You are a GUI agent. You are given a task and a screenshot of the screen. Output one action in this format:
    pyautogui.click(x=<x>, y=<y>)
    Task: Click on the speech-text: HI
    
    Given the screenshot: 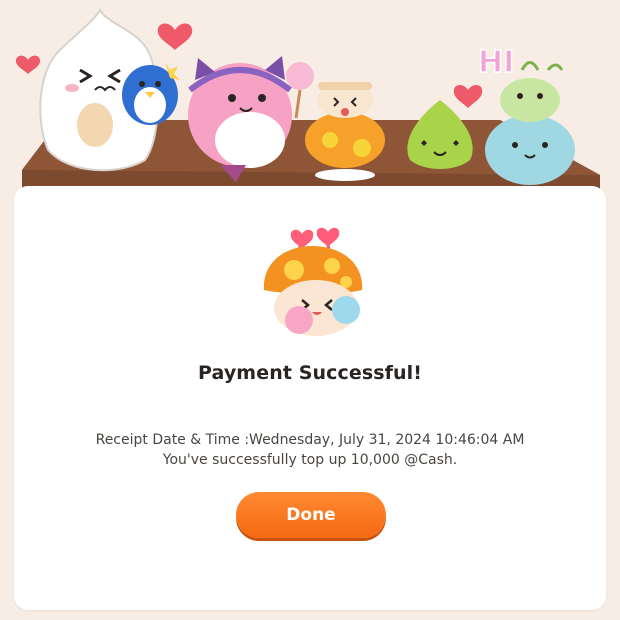 What is the action you would take?
    pyautogui.click(x=496, y=62)
    